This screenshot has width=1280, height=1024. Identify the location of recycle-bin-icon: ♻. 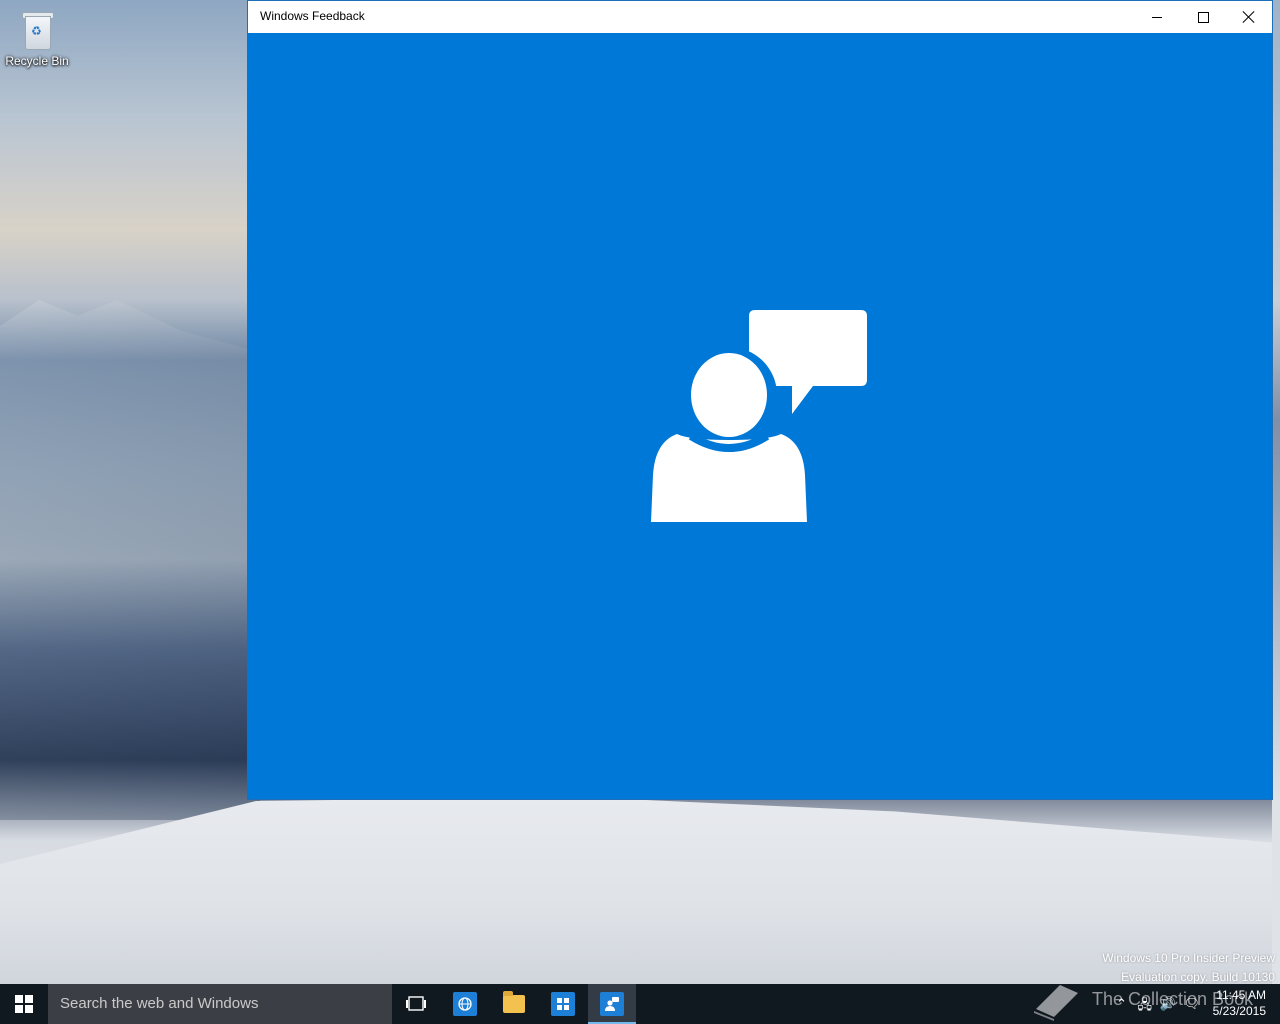
(37, 30).